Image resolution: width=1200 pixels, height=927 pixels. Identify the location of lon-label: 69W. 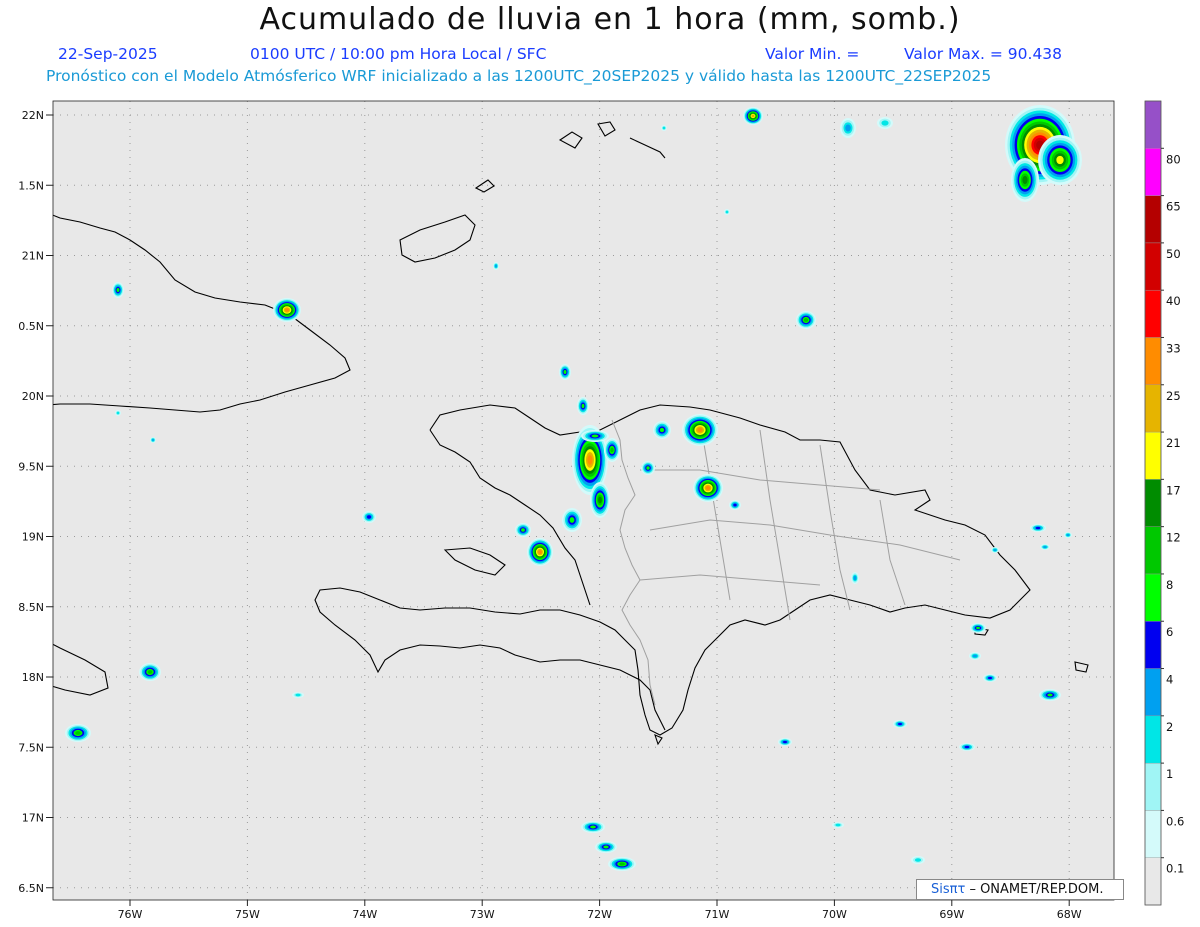
(951, 914).